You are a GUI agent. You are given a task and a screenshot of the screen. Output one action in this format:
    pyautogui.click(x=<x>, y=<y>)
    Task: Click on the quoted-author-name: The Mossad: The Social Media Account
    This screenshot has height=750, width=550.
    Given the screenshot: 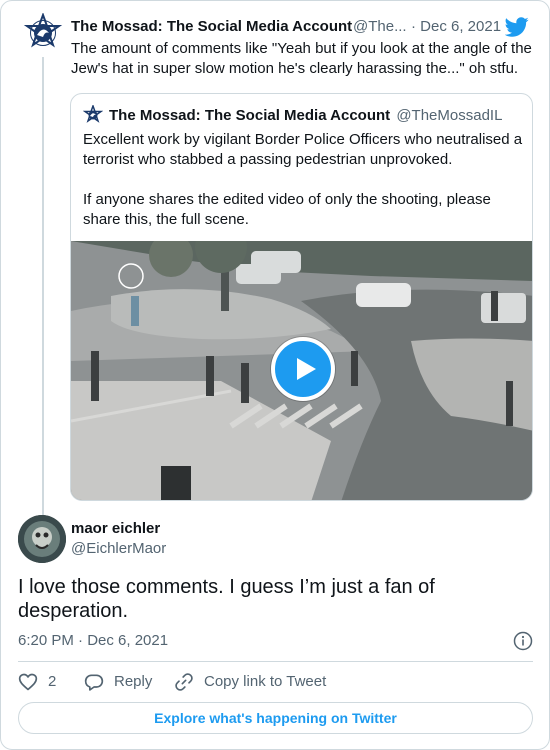 What is the action you would take?
    pyautogui.click(x=250, y=115)
    